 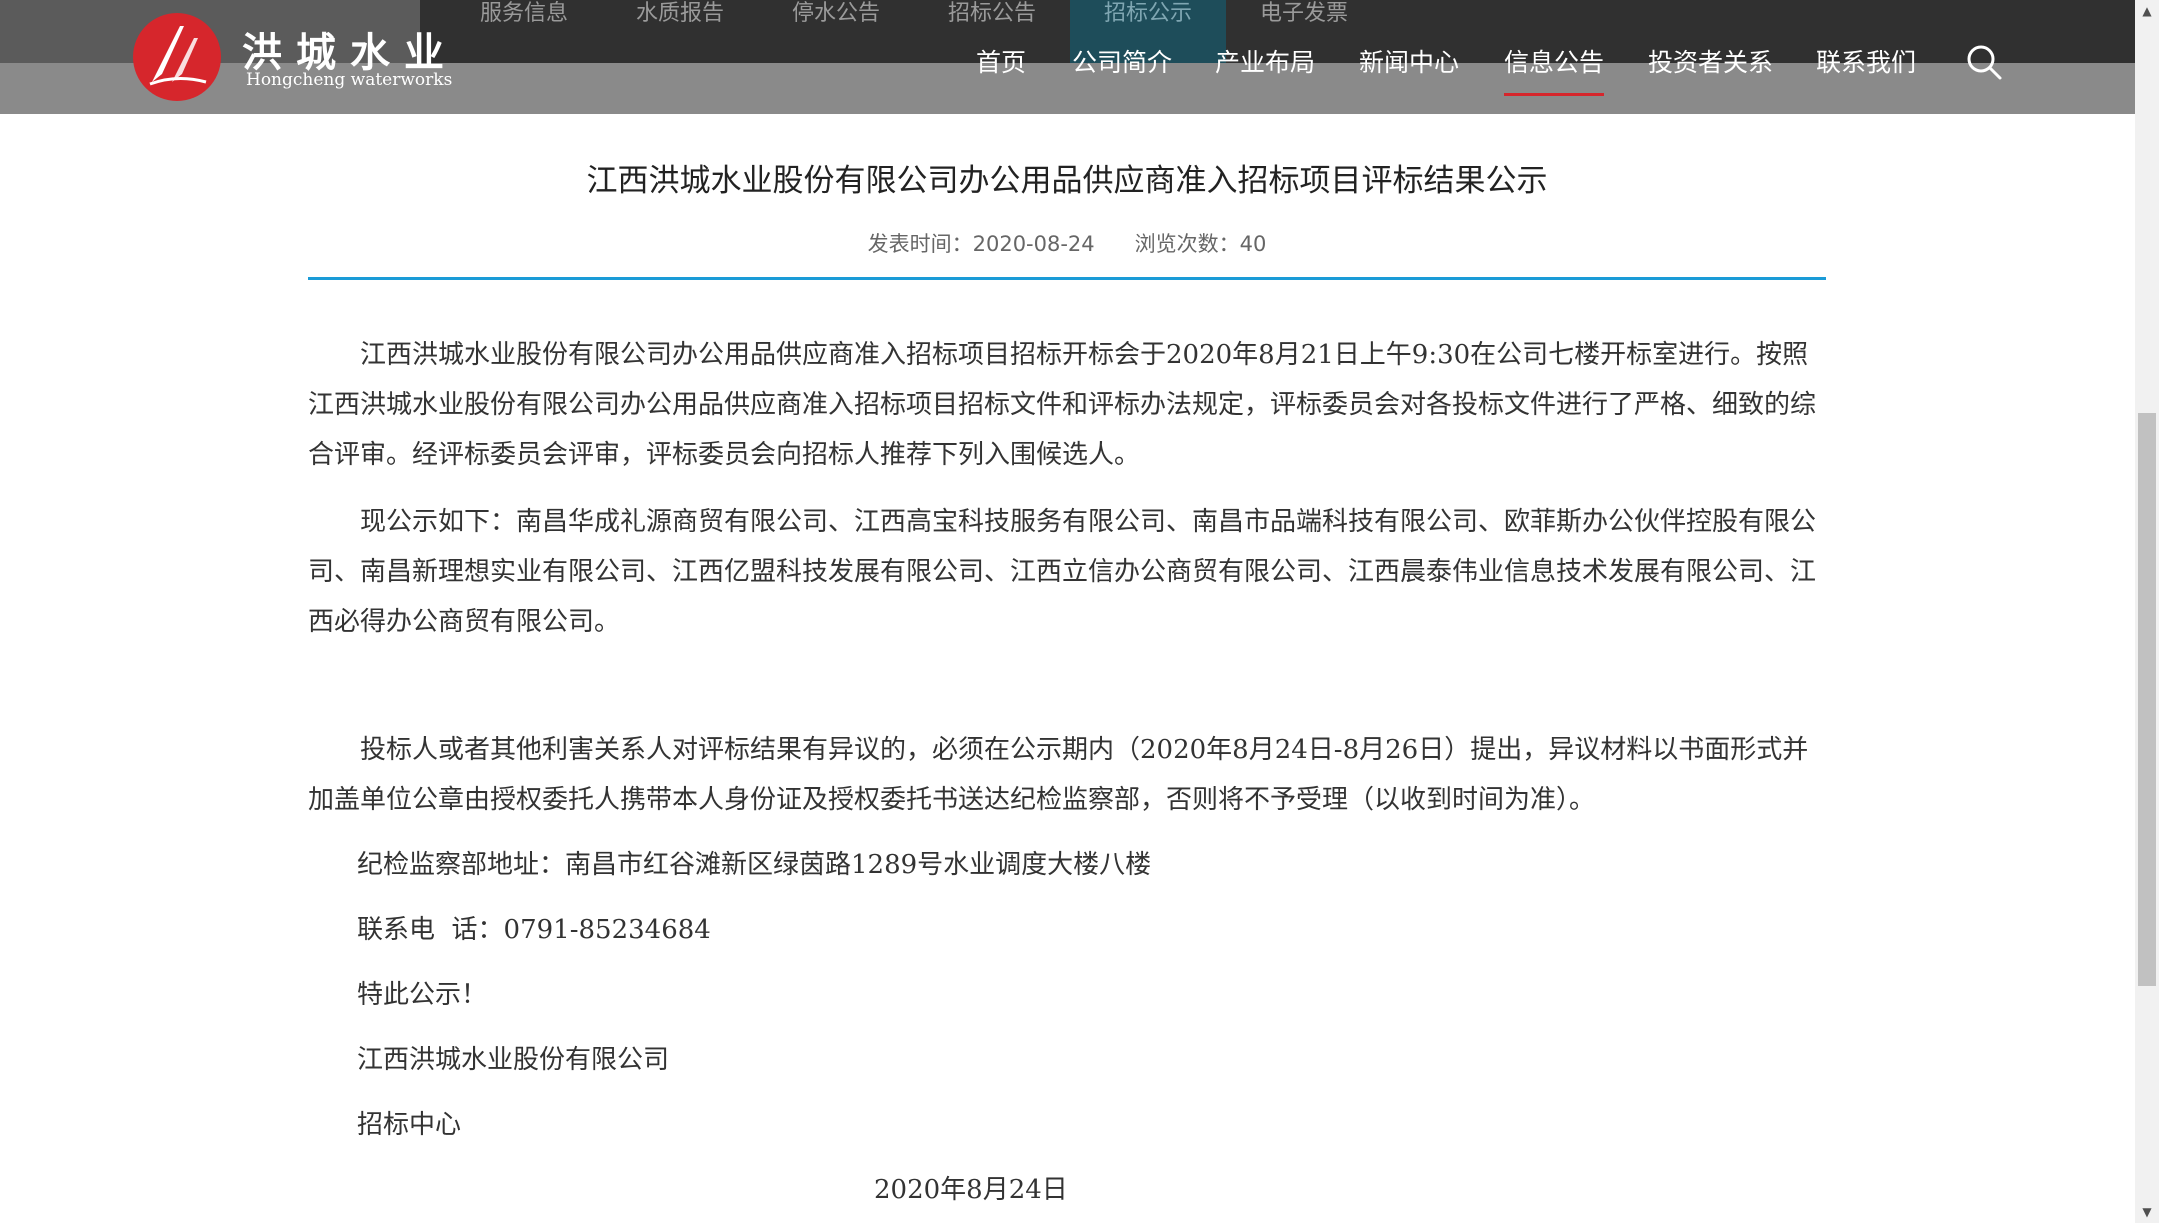 I want to click on subnav-item-service-info: 服务信息, so click(x=524, y=31).